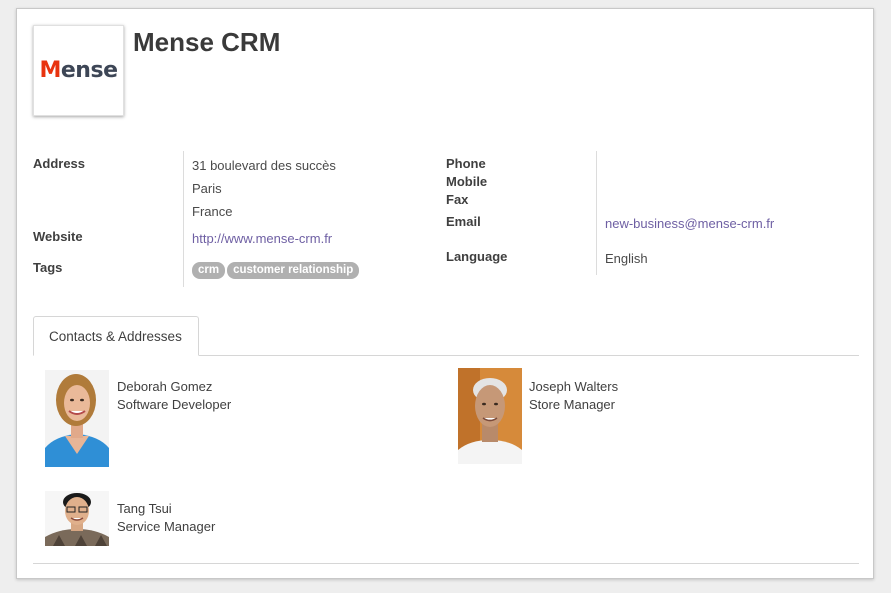 This screenshot has width=891, height=593. Describe the element at coordinates (466, 163) in the screenshot. I see `phone-label: Phone` at that location.